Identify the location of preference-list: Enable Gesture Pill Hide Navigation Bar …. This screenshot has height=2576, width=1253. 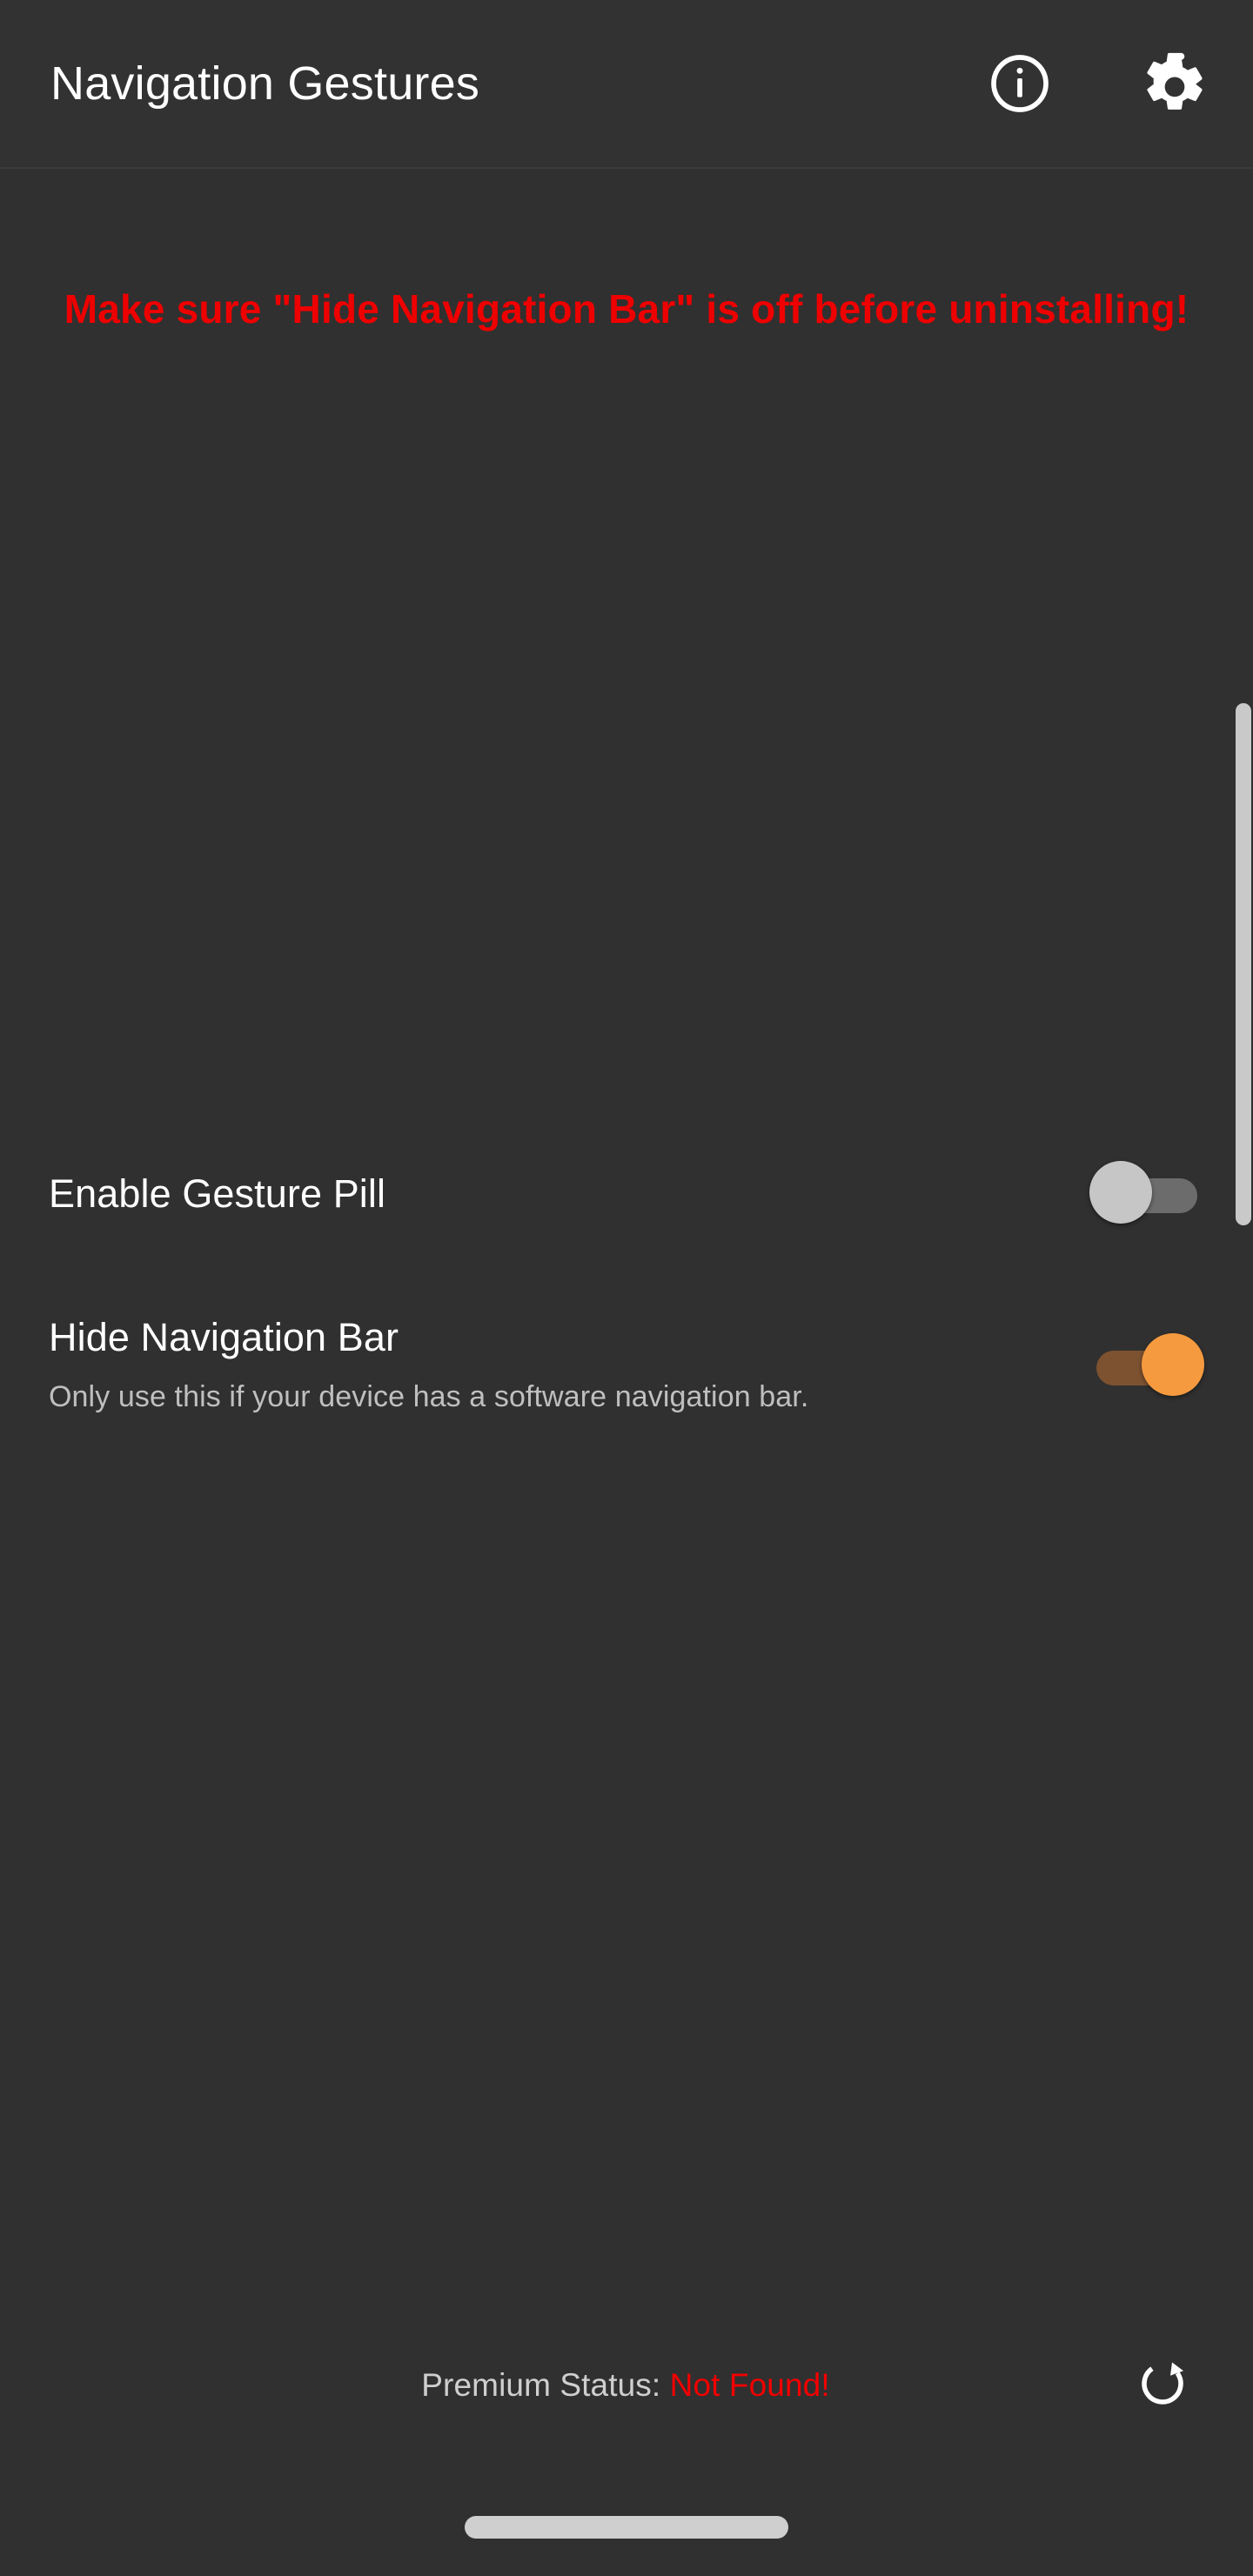
(626, 1298).